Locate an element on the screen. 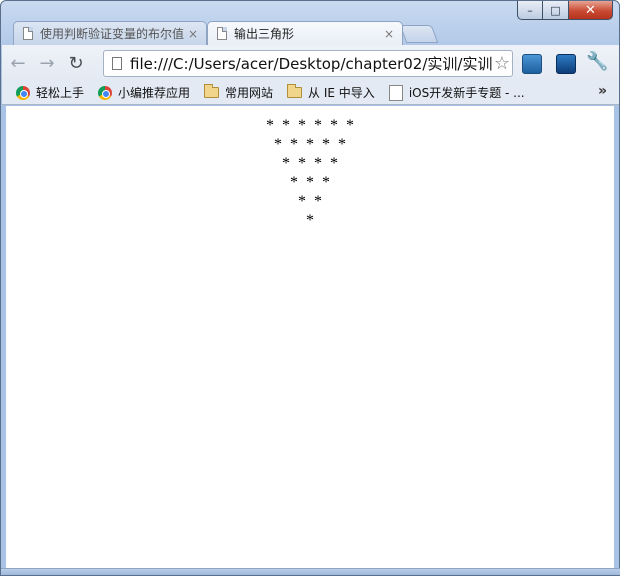 Image resolution: width=620 pixels, height=576 pixels. window-caption-buttons: – □ ✕ is located at coordinates (565, 11).